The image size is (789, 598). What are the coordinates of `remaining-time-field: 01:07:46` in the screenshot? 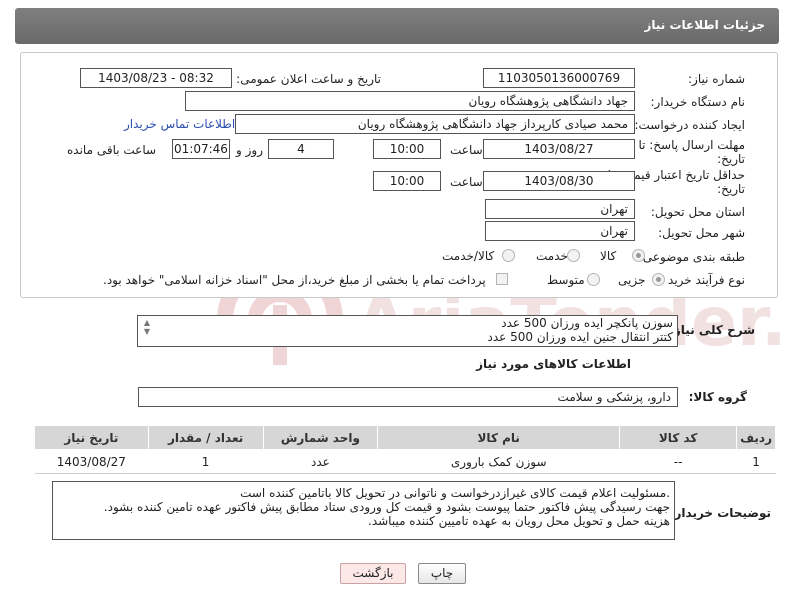 It's located at (201, 149).